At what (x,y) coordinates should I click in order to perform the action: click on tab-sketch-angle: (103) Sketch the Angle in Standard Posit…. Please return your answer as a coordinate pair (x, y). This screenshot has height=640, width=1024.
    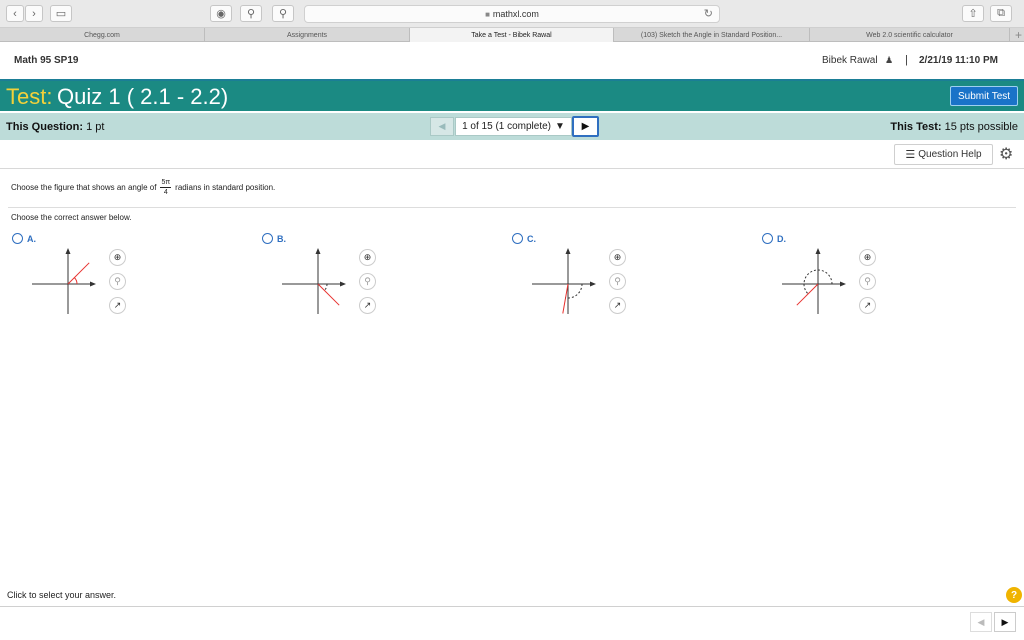
    Looking at the image, I should click on (712, 35).